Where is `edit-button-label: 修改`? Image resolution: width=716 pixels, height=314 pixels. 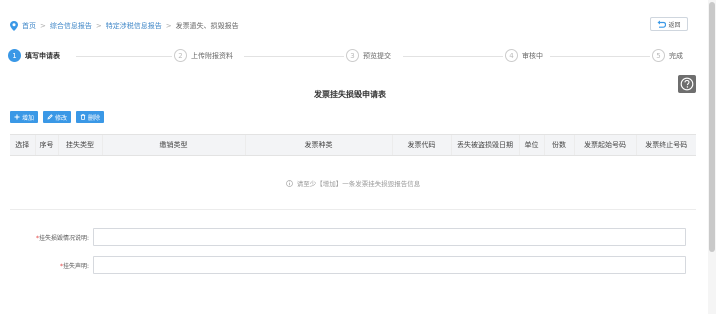 edit-button-label: 修改 is located at coordinates (61, 118).